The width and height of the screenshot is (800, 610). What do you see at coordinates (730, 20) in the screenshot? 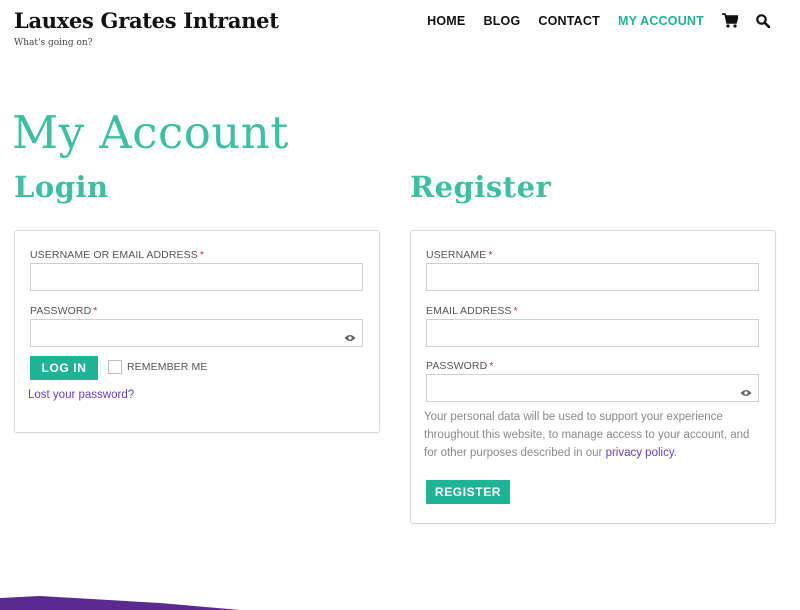
I see `cart-icon` at bounding box center [730, 20].